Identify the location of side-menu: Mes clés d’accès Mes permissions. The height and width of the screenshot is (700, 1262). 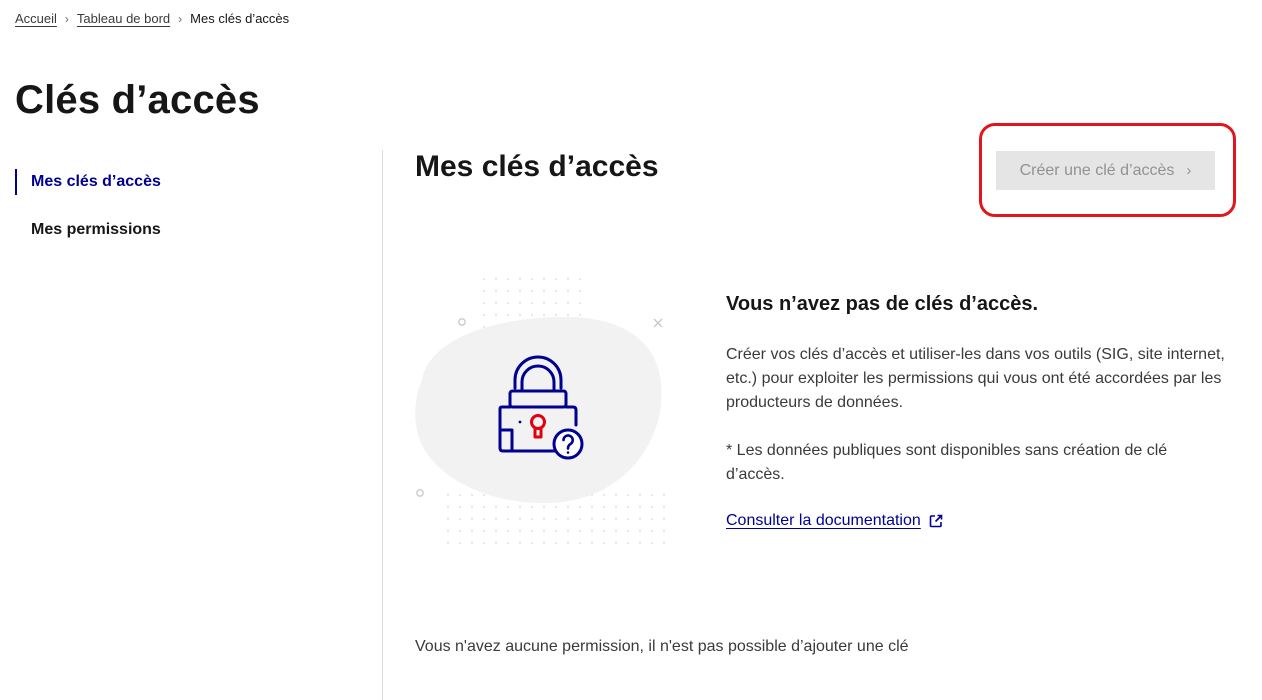
(190, 213).